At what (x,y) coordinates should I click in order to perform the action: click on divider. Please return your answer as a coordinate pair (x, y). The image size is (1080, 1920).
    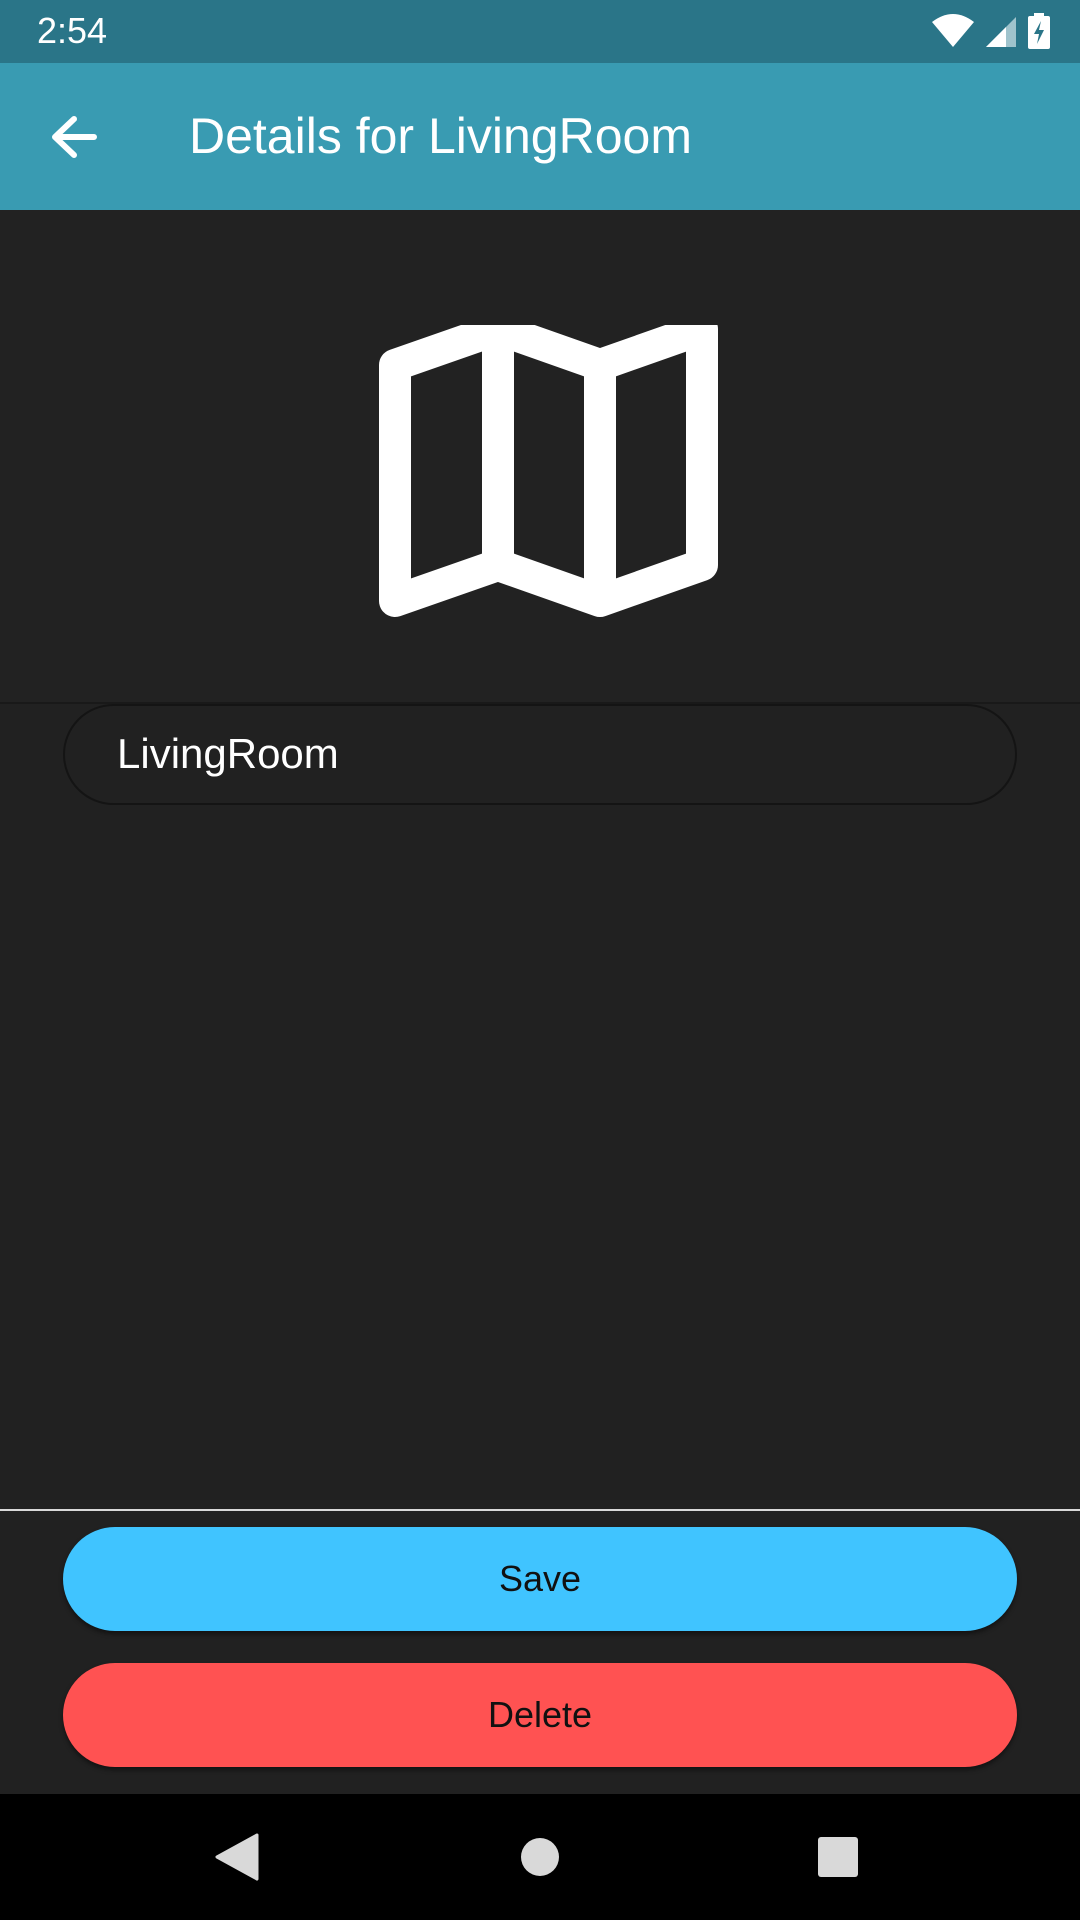
    Looking at the image, I should click on (540, 1510).